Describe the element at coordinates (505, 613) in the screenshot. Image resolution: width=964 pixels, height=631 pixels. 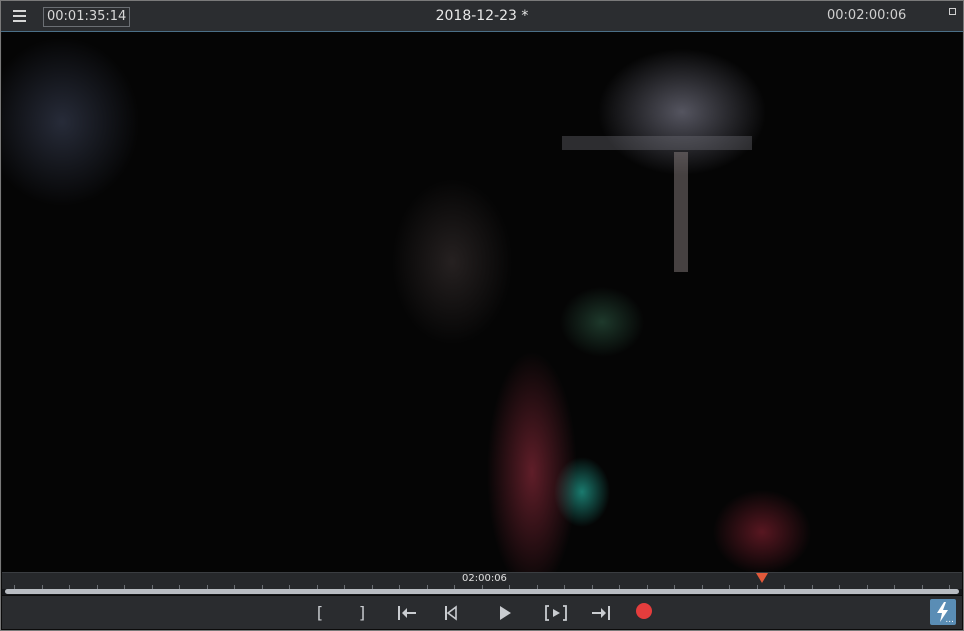
I see `play-icon` at that location.